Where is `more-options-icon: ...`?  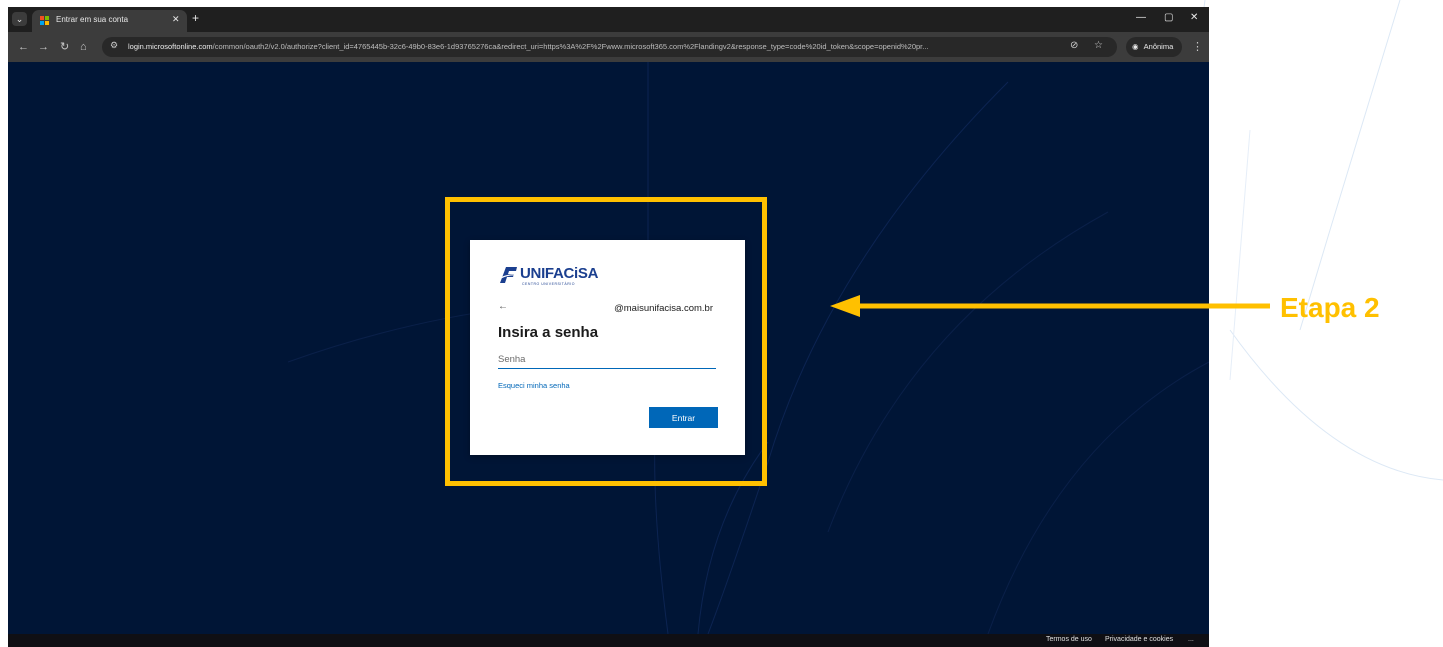
more-options-icon: ... is located at coordinates (1191, 639).